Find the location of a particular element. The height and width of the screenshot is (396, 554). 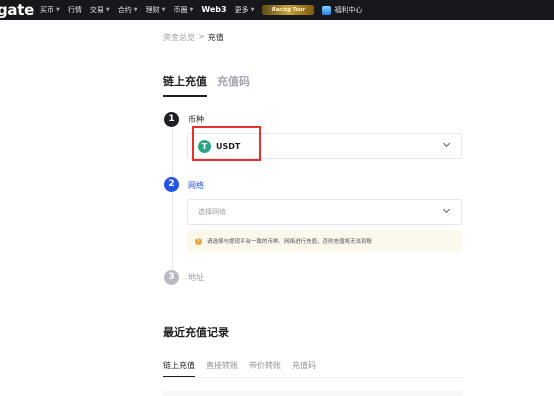

warning-text: 请选择与提现平台一致的币种、网络进行充值，否则充值将无法到账 is located at coordinates (290, 242).